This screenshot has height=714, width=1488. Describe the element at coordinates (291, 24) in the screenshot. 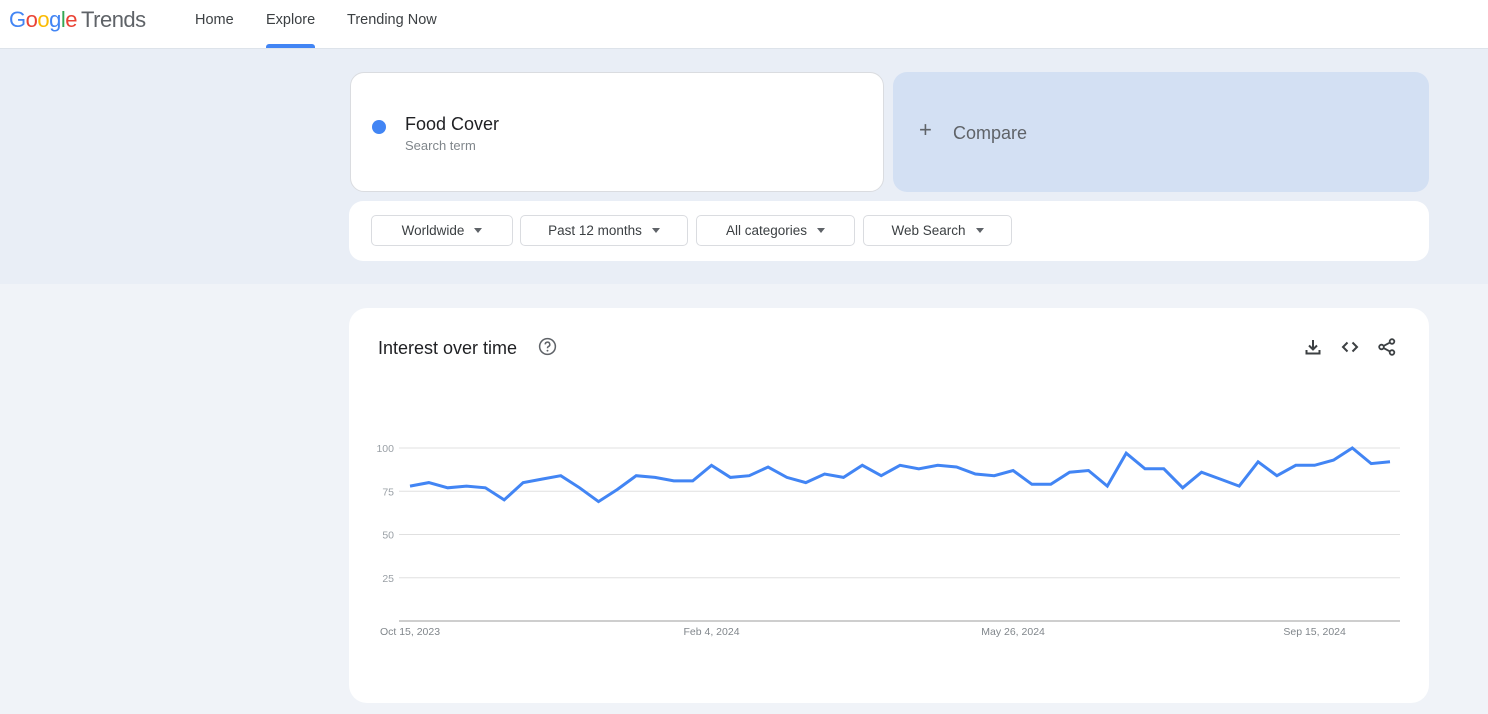

I see `nav-explore: Explore` at that location.